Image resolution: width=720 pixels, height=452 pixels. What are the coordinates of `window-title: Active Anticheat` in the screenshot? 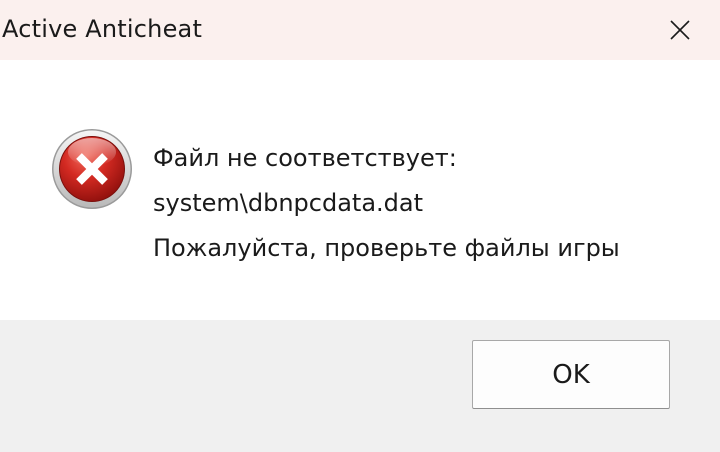 It's located at (102, 29).